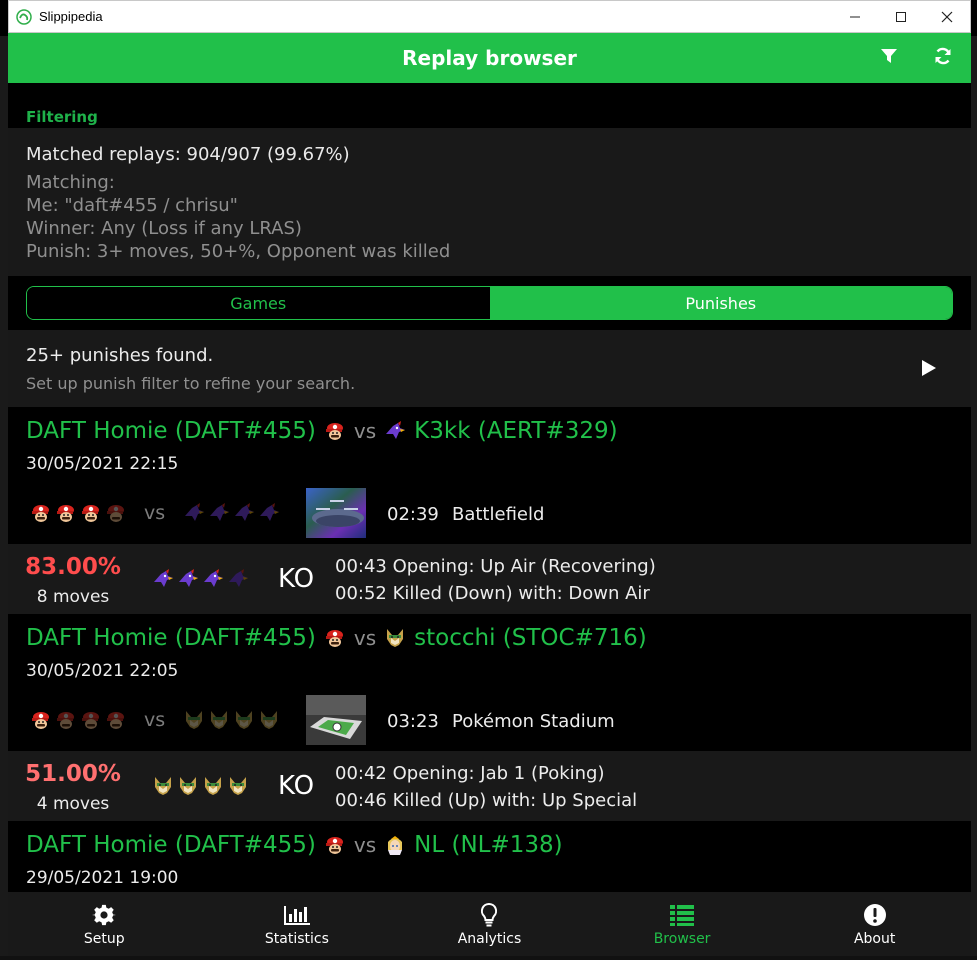 Image resolution: width=977 pixels, height=960 pixels. What do you see at coordinates (720, 303) in the screenshot?
I see `tab-punishes: Punishes` at bounding box center [720, 303].